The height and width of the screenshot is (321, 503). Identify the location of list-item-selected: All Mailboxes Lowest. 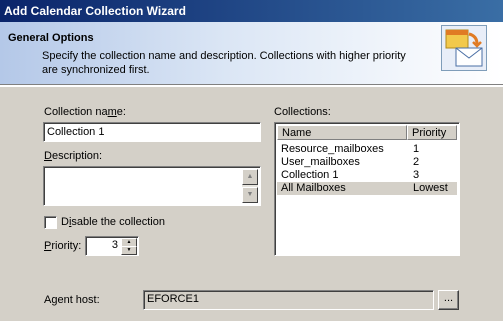
(367, 188).